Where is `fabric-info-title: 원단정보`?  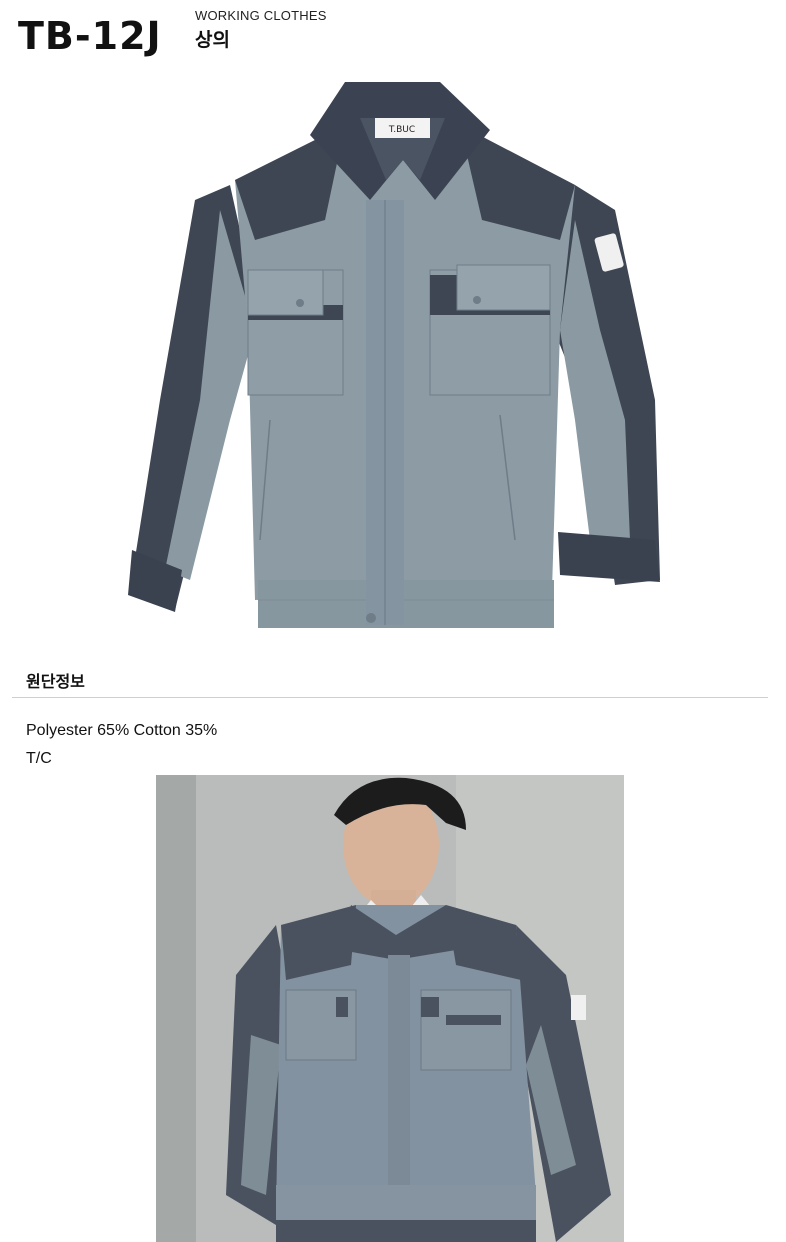
fabric-info-title: 원단정보 is located at coordinates (55, 681).